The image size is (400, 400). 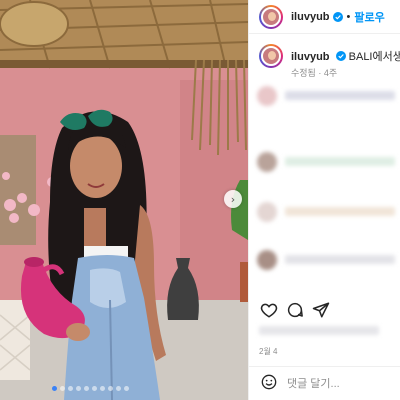 What do you see at coordinates (374, 57) in the screenshot?
I see `caption-body: BALI에서생긴일` at bounding box center [374, 57].